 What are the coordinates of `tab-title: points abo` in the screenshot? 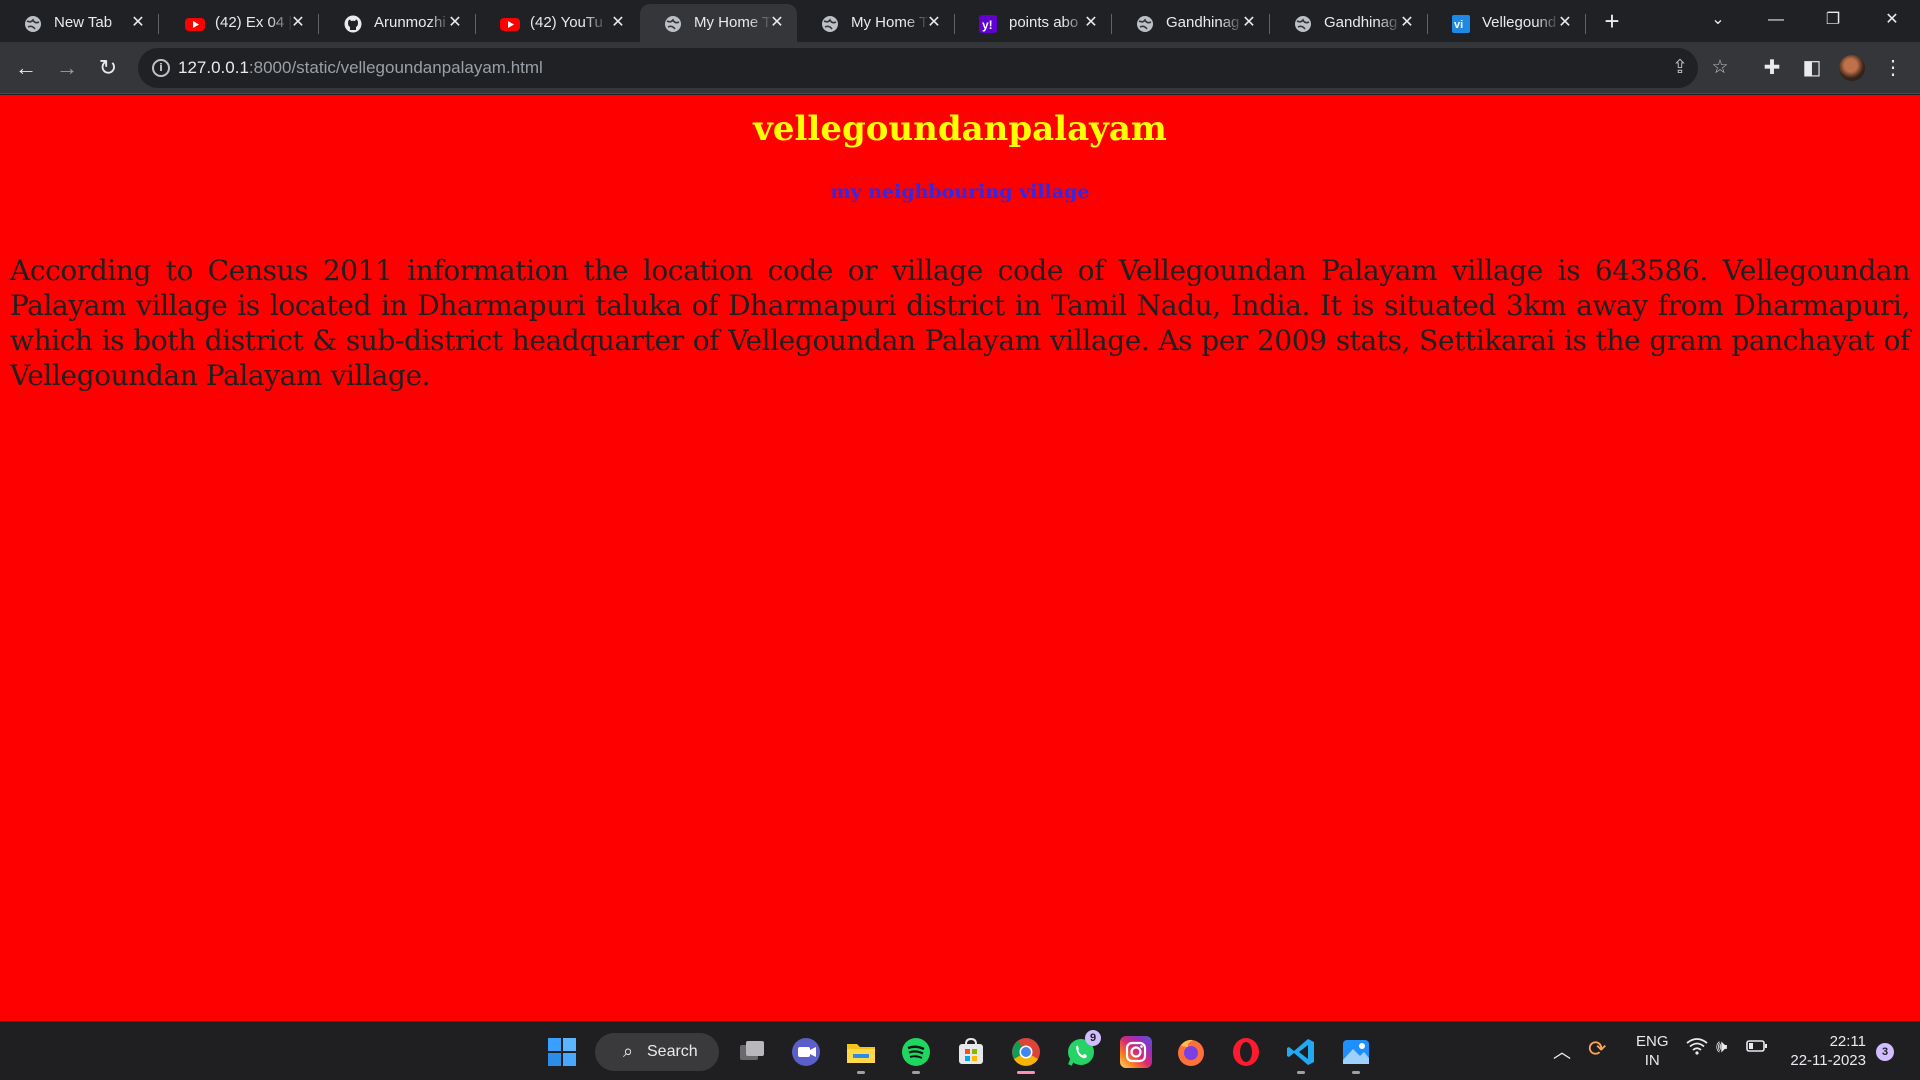 It's located at (1044, 22).